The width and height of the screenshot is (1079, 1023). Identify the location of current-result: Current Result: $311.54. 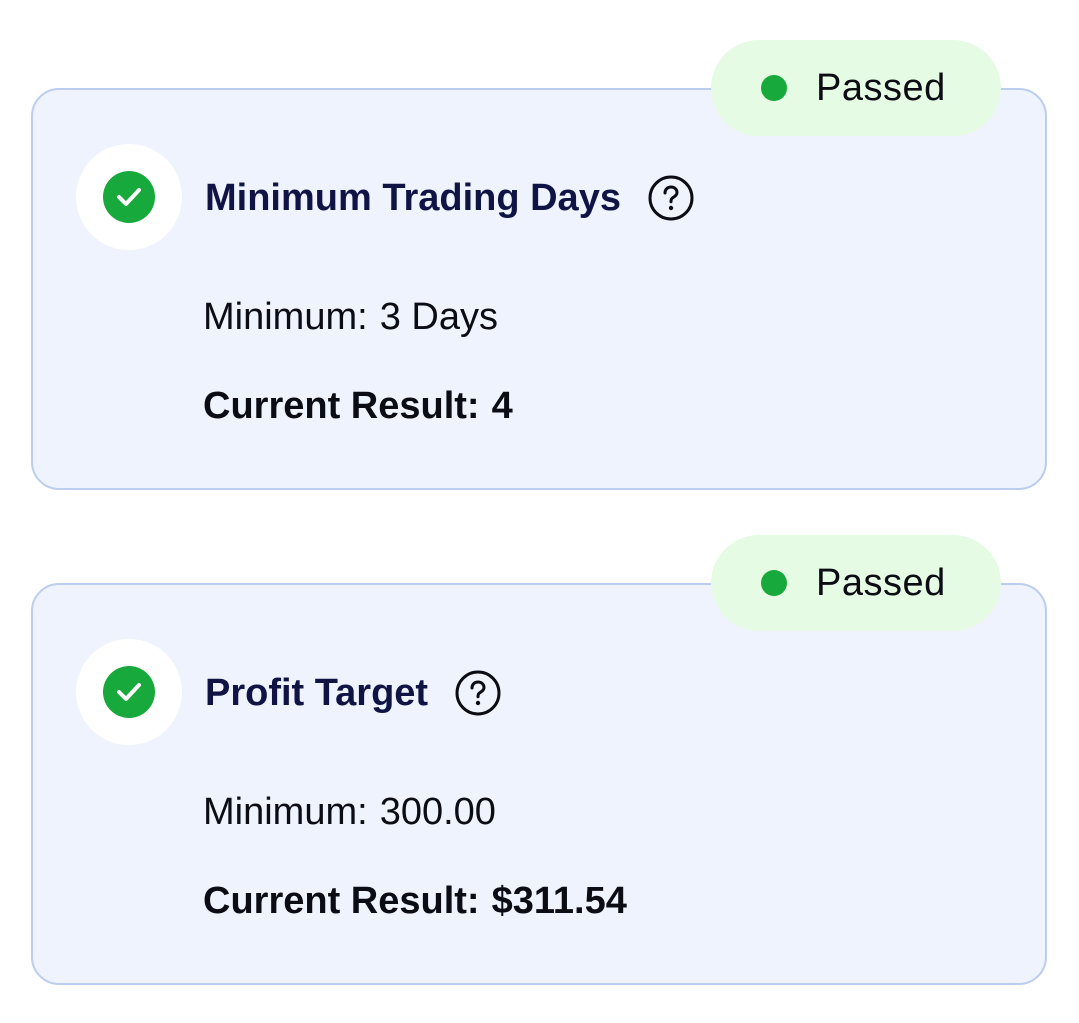
(415, 901).